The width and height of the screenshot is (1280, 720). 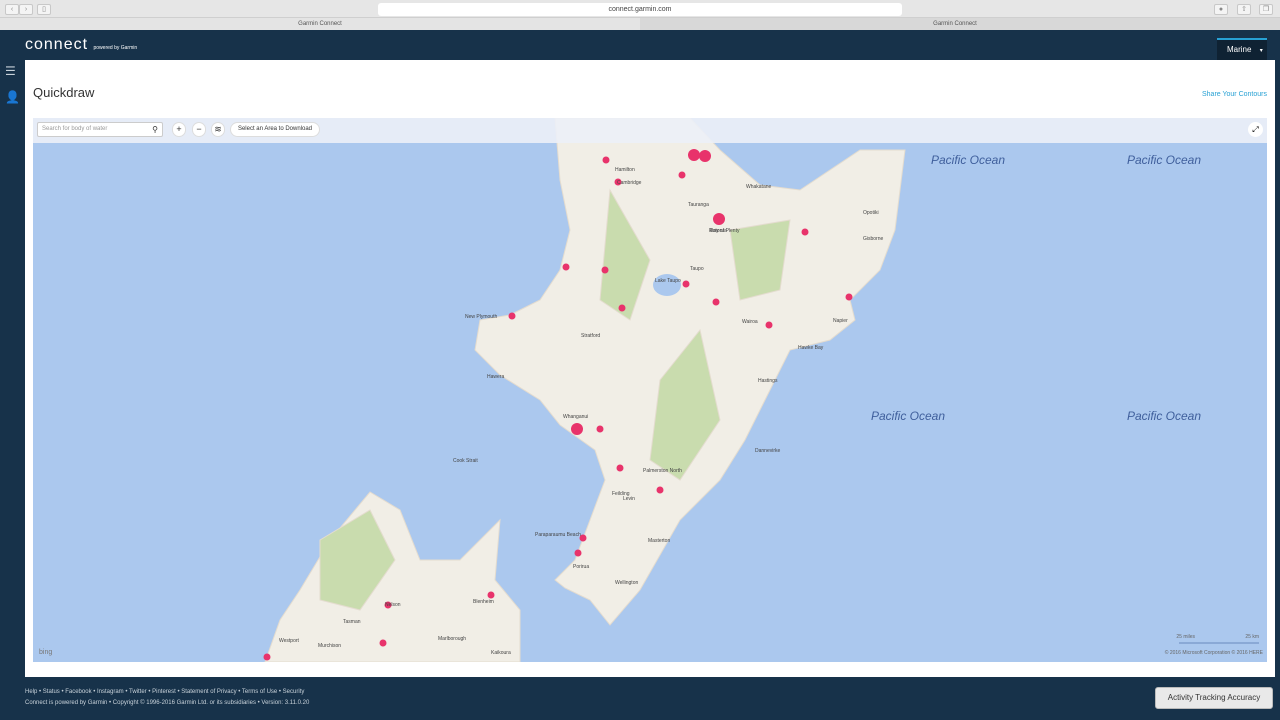 I want to click on place-label: Opotiki, so click(x=871, y=213).